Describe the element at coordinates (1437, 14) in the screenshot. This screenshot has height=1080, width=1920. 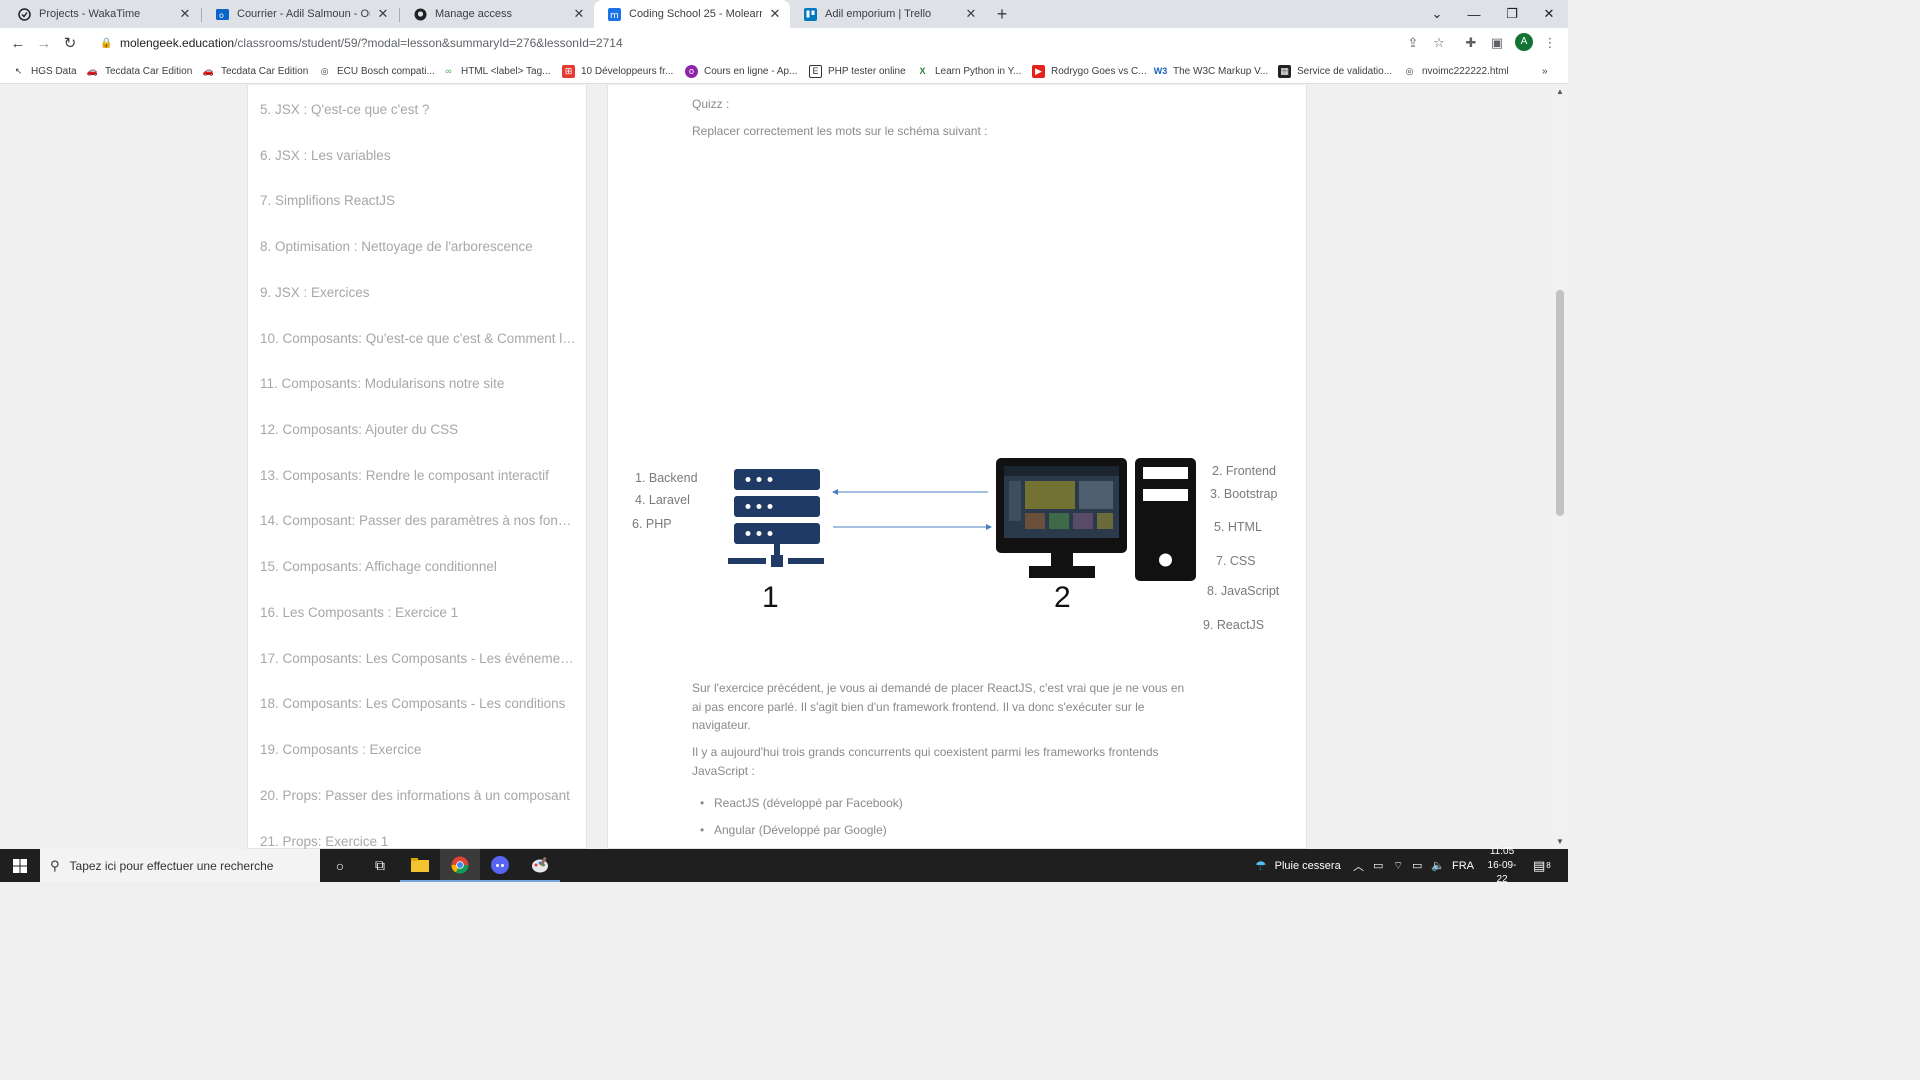
I see `tab-search-icon: ⌄` at that location.